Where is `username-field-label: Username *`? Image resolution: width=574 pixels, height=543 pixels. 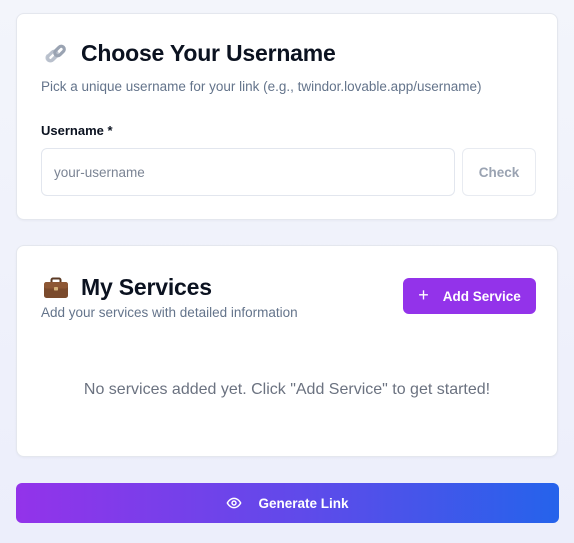 username-field-label: Username * is located at coordinates (77, 130).